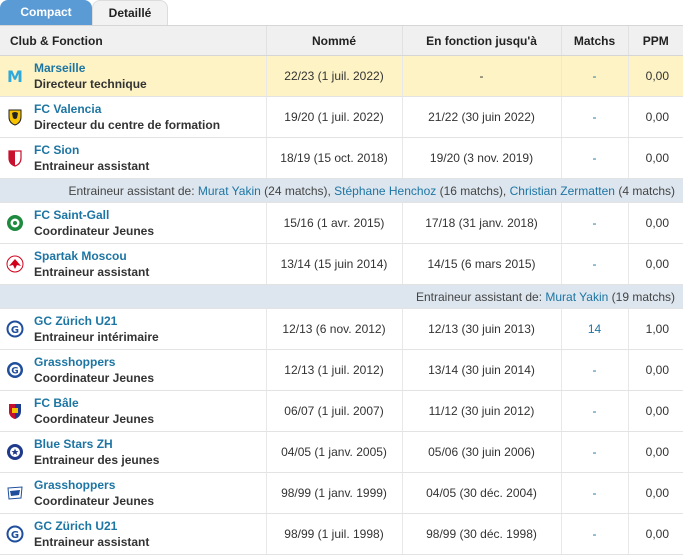 Image resolution: width=683 pixels, height=557 pixels. Describe the element at coordinates (15, 158) in the screenshot. I see `sion-crest-icon` at that location.